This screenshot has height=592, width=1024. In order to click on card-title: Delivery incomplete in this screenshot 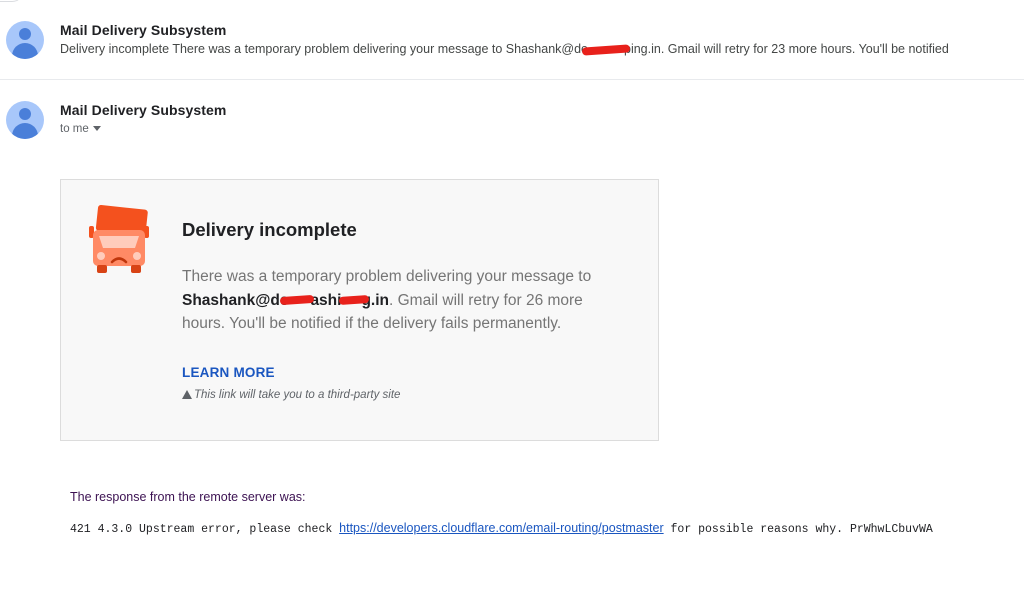, I will do `click(269, 229)`.